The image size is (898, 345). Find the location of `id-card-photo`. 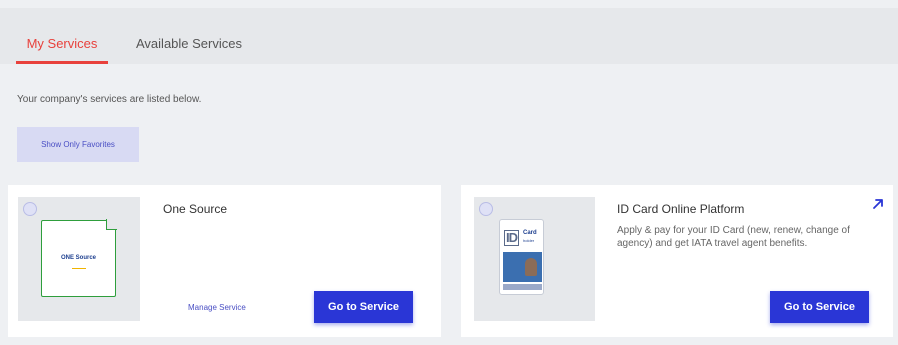

id-card-photo is located at coordinates (522, 267).